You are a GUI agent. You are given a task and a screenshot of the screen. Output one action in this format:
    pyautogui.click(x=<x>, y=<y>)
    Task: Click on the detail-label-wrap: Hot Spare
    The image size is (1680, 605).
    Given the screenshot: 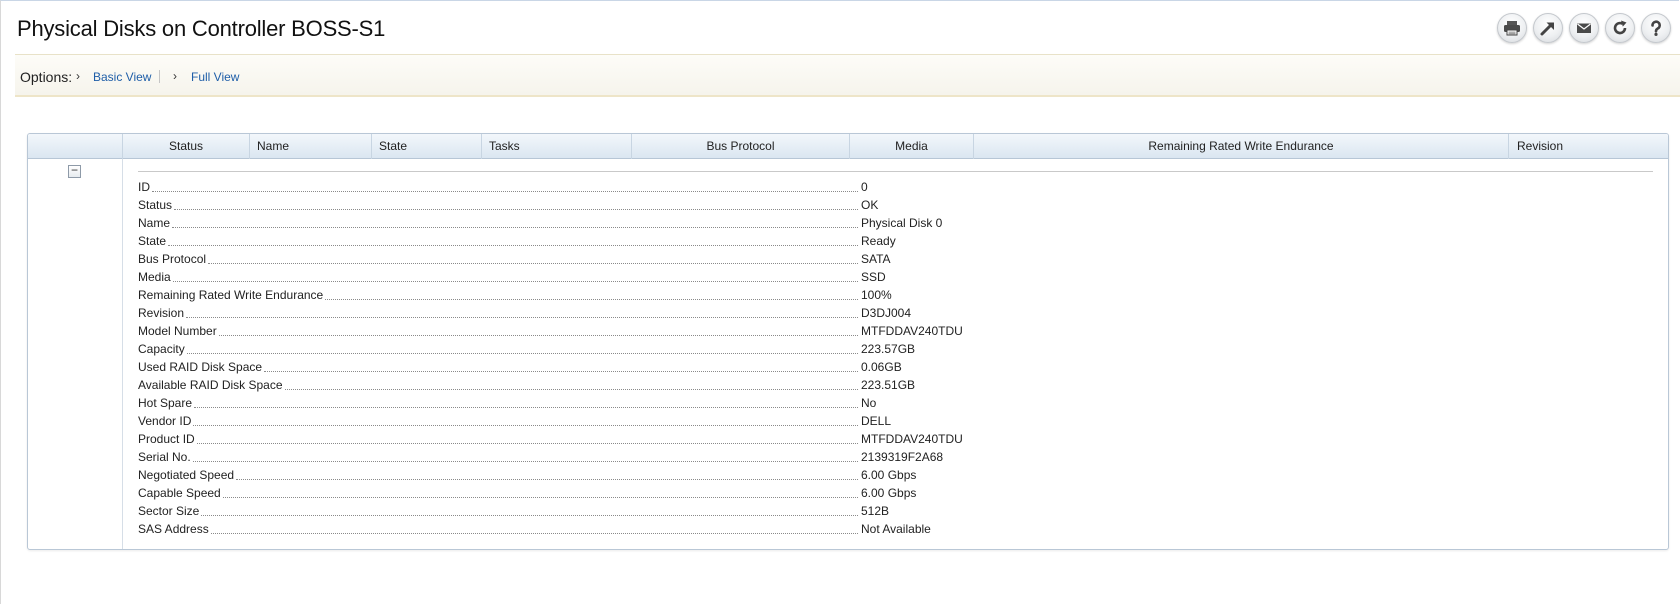 What is the action you would take?
    pyautogui.click(x=499, y=403)
    